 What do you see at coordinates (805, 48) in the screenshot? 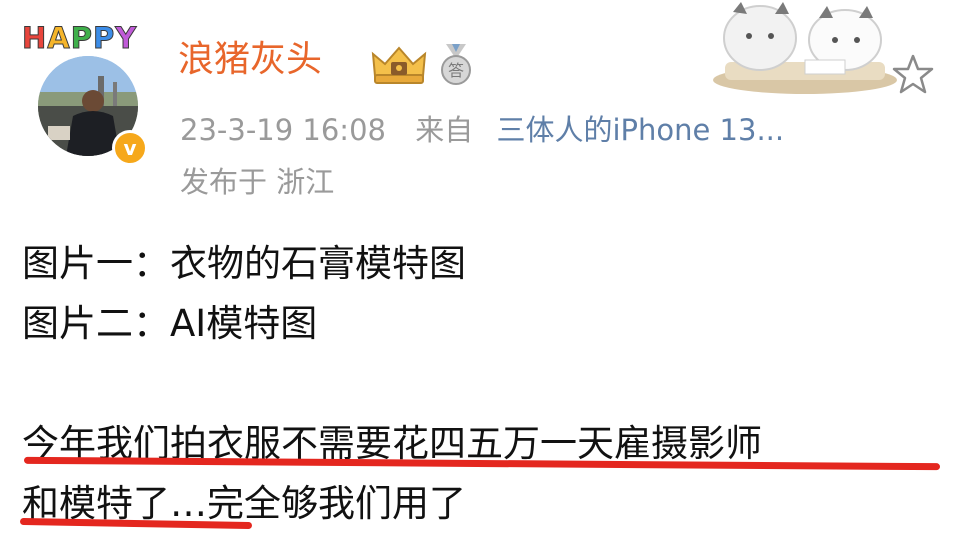
I see `sticker-cats-icon` at bounding box center [805, 48].